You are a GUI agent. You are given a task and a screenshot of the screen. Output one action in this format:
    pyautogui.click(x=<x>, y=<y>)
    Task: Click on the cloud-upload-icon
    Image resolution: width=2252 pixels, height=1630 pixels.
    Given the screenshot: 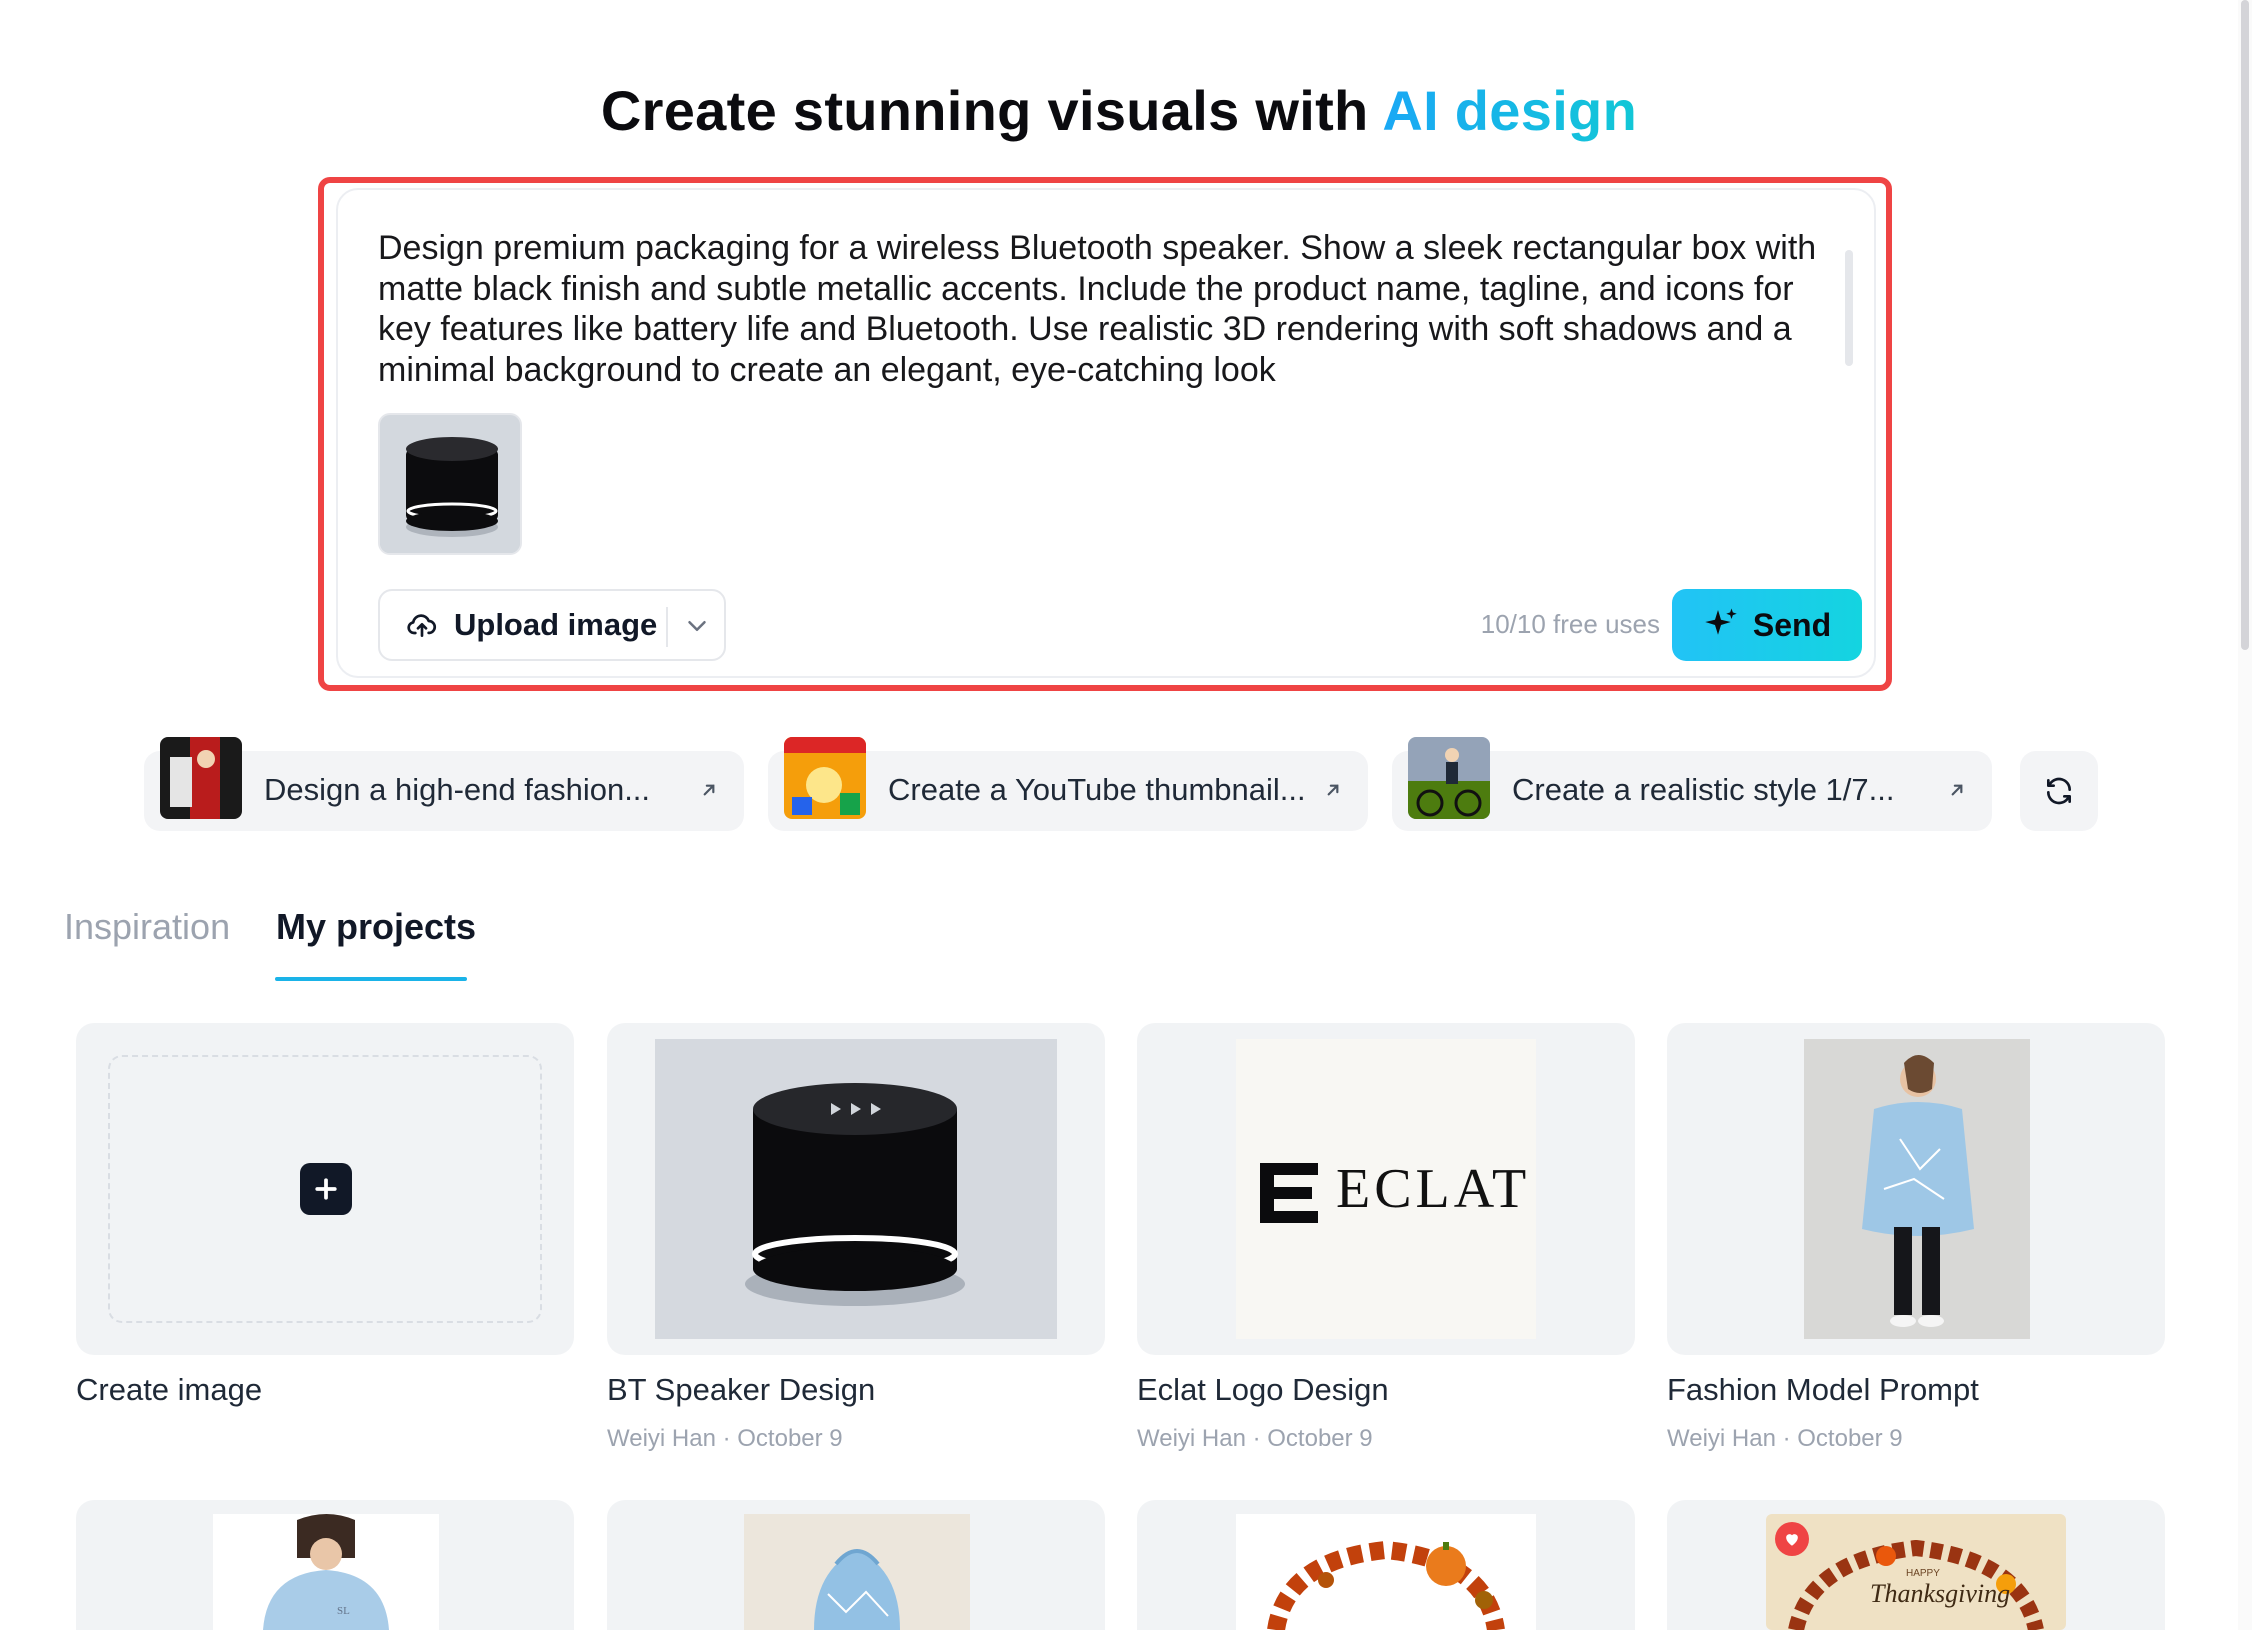 What is the action you would take?
    pyautogui.click(x=422, y=625)
    